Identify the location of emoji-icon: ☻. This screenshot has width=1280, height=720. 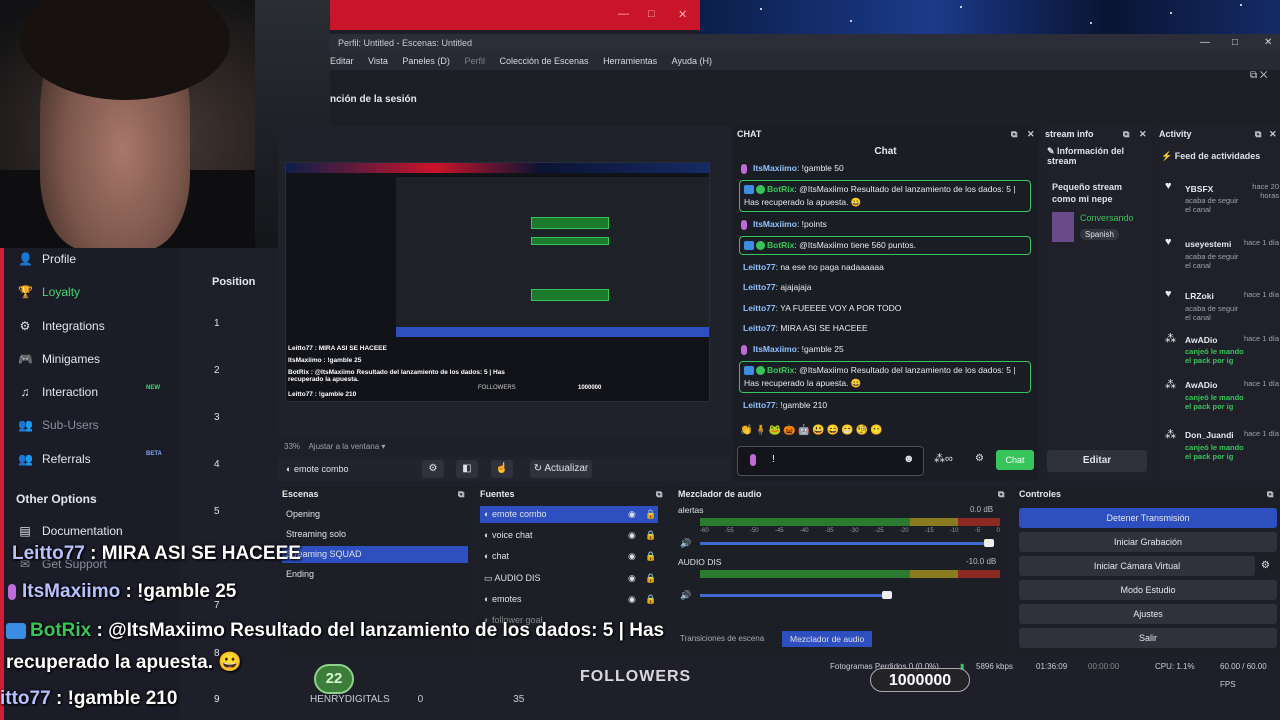
(909, 459).